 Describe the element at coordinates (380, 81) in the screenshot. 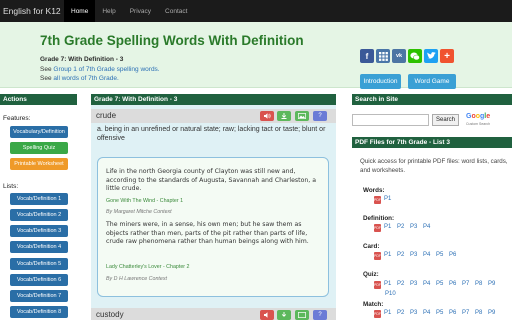

I see `introduction-button: Introduction` at that location.